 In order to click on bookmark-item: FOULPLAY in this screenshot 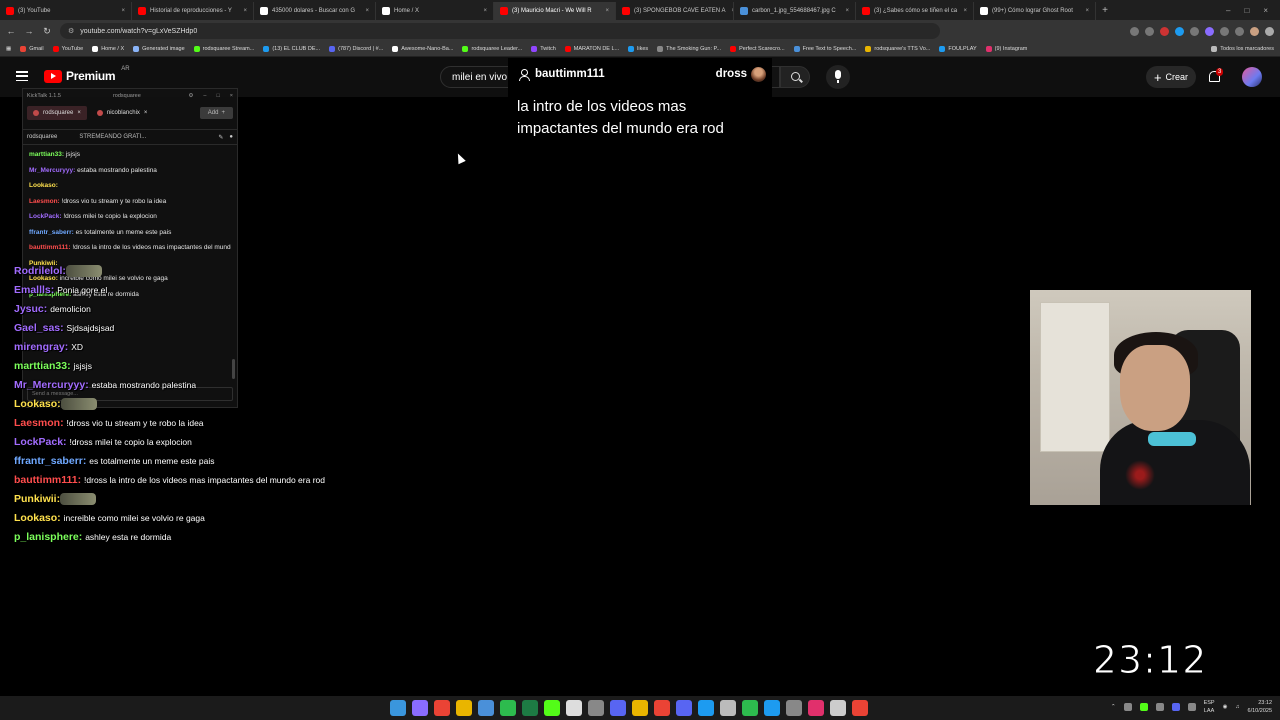, I will do `click(958, 49)`.